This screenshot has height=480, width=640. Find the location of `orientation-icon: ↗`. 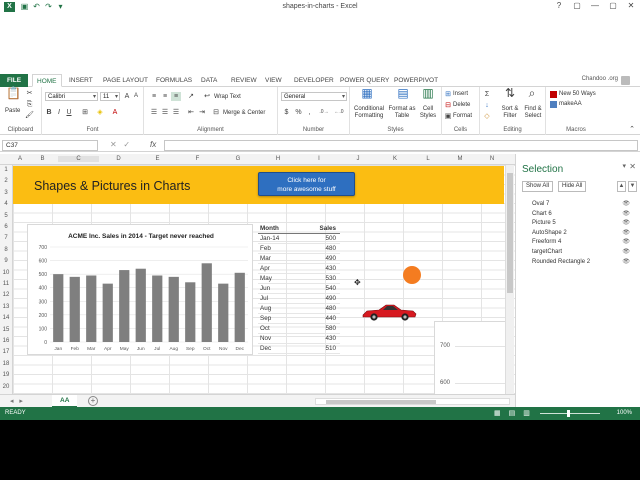

orientation-icon: ↗ is located at coordinates (191, 96).